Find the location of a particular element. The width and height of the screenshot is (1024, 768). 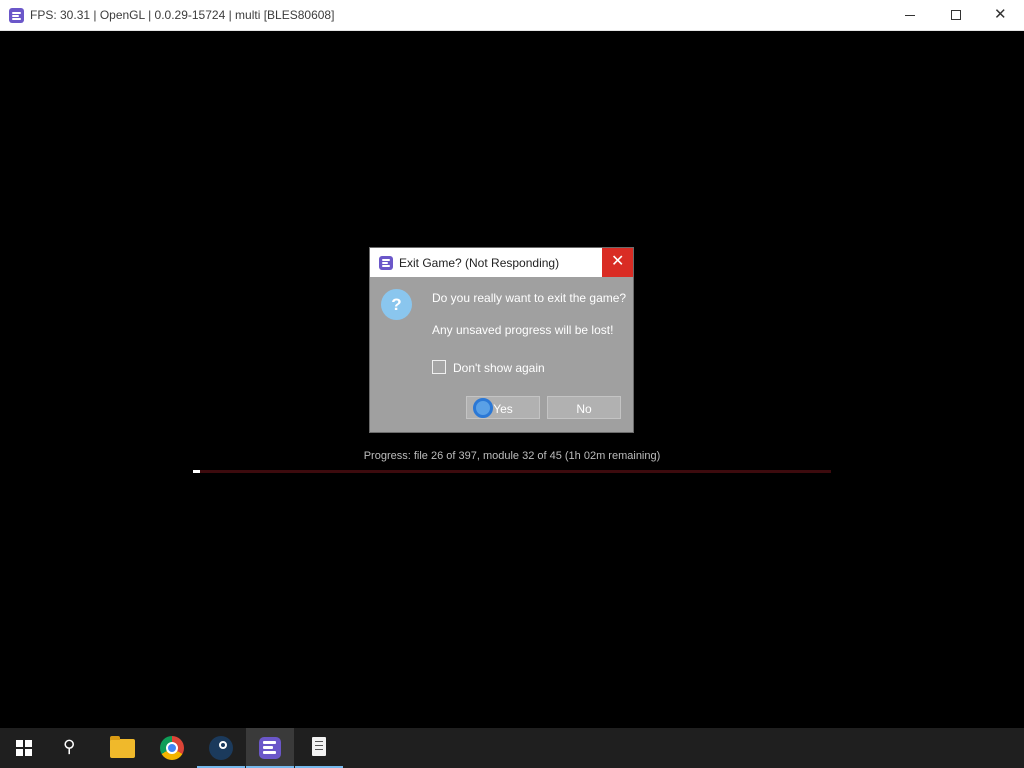

yes-button: Yes is located at coordinates (503, 407).